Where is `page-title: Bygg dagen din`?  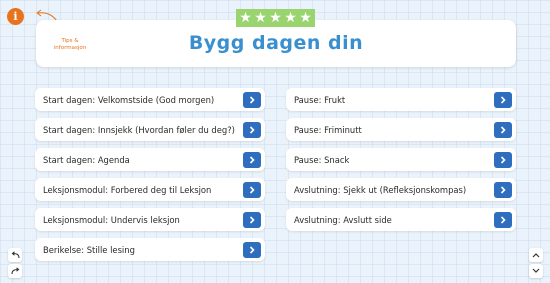 page-title: Bygg dagen din is located at coordinates (276, 43).